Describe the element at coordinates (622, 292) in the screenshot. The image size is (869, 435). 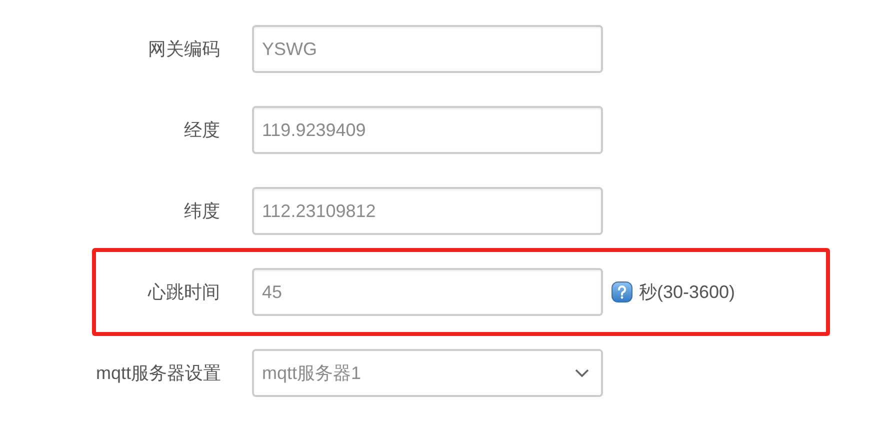
I see `help-icon` at that location.